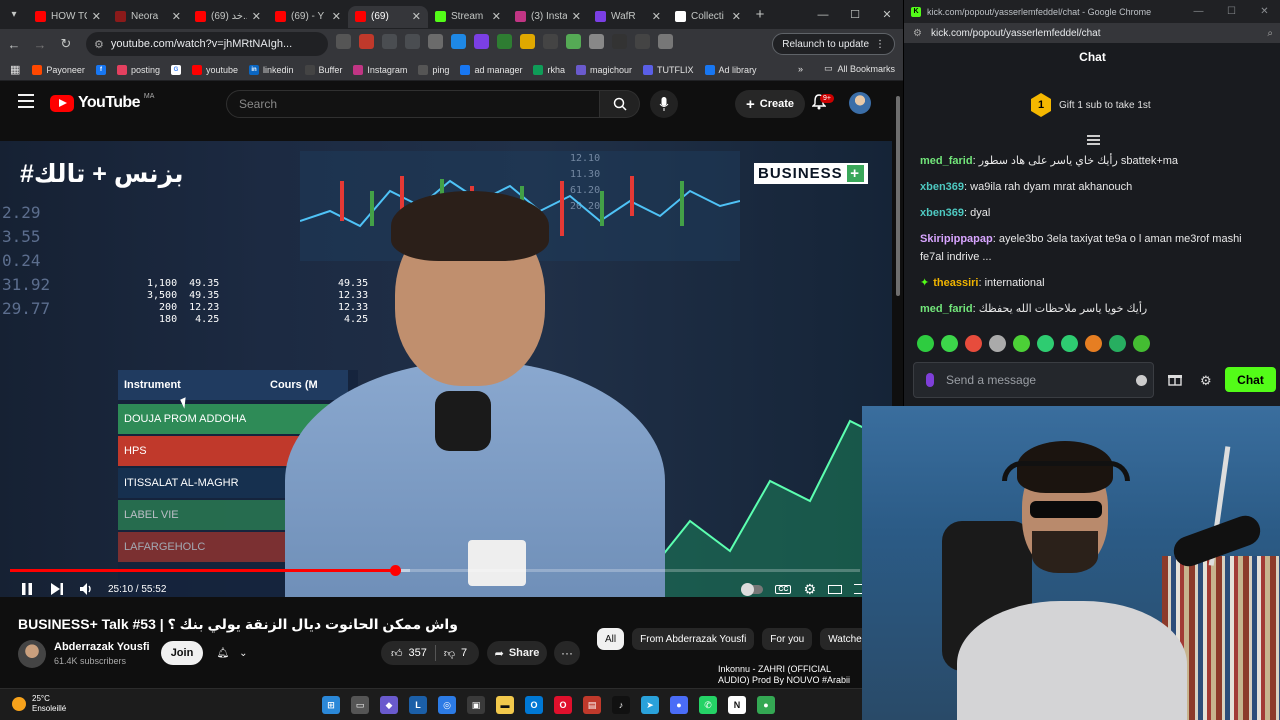 The height and width of the screenshot is (720, 1280). I want to click on theater-mode-icon, so click(835, 589).